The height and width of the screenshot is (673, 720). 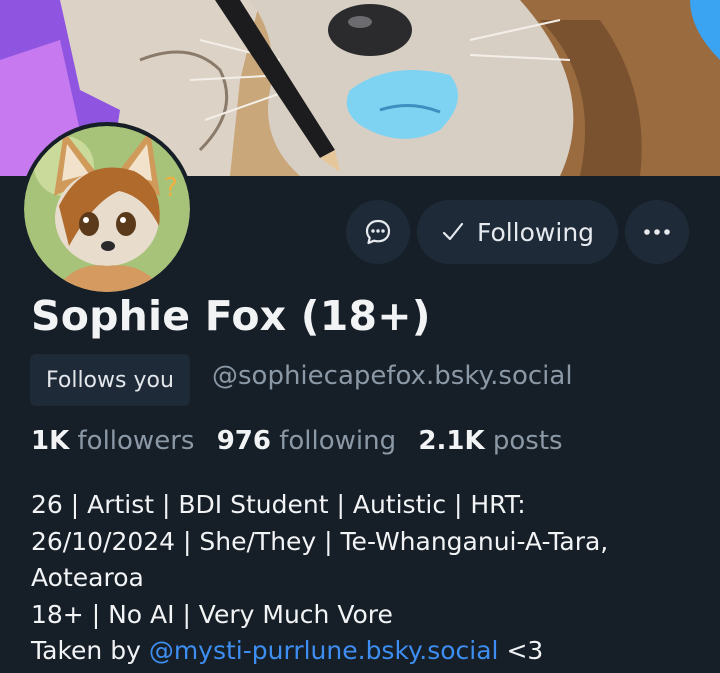 What do you see at coordinates (136, 441) in the screenshot?
I see `followers-label: followers` at bounding box center [136, 441].